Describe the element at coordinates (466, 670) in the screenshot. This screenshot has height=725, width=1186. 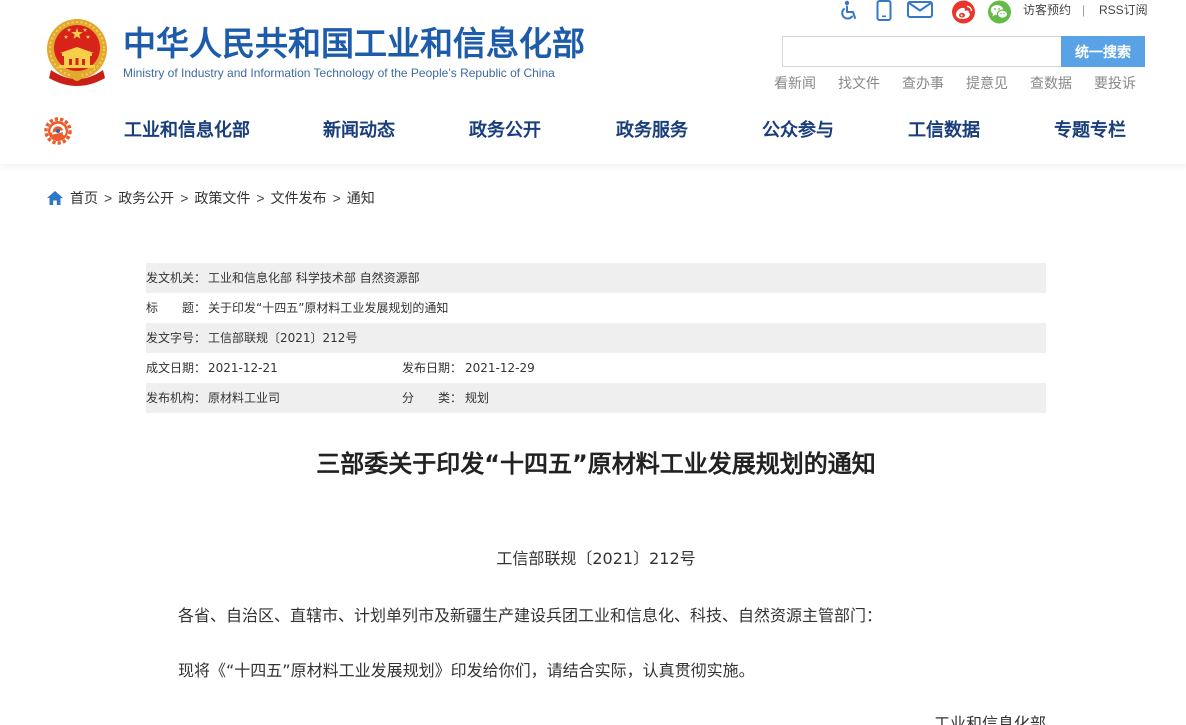
I see `article-paragraph-body: 现将《“十四五”原材料工业发展规划》印发给你们，请结合实际，认真贯彻实施。` at that location.